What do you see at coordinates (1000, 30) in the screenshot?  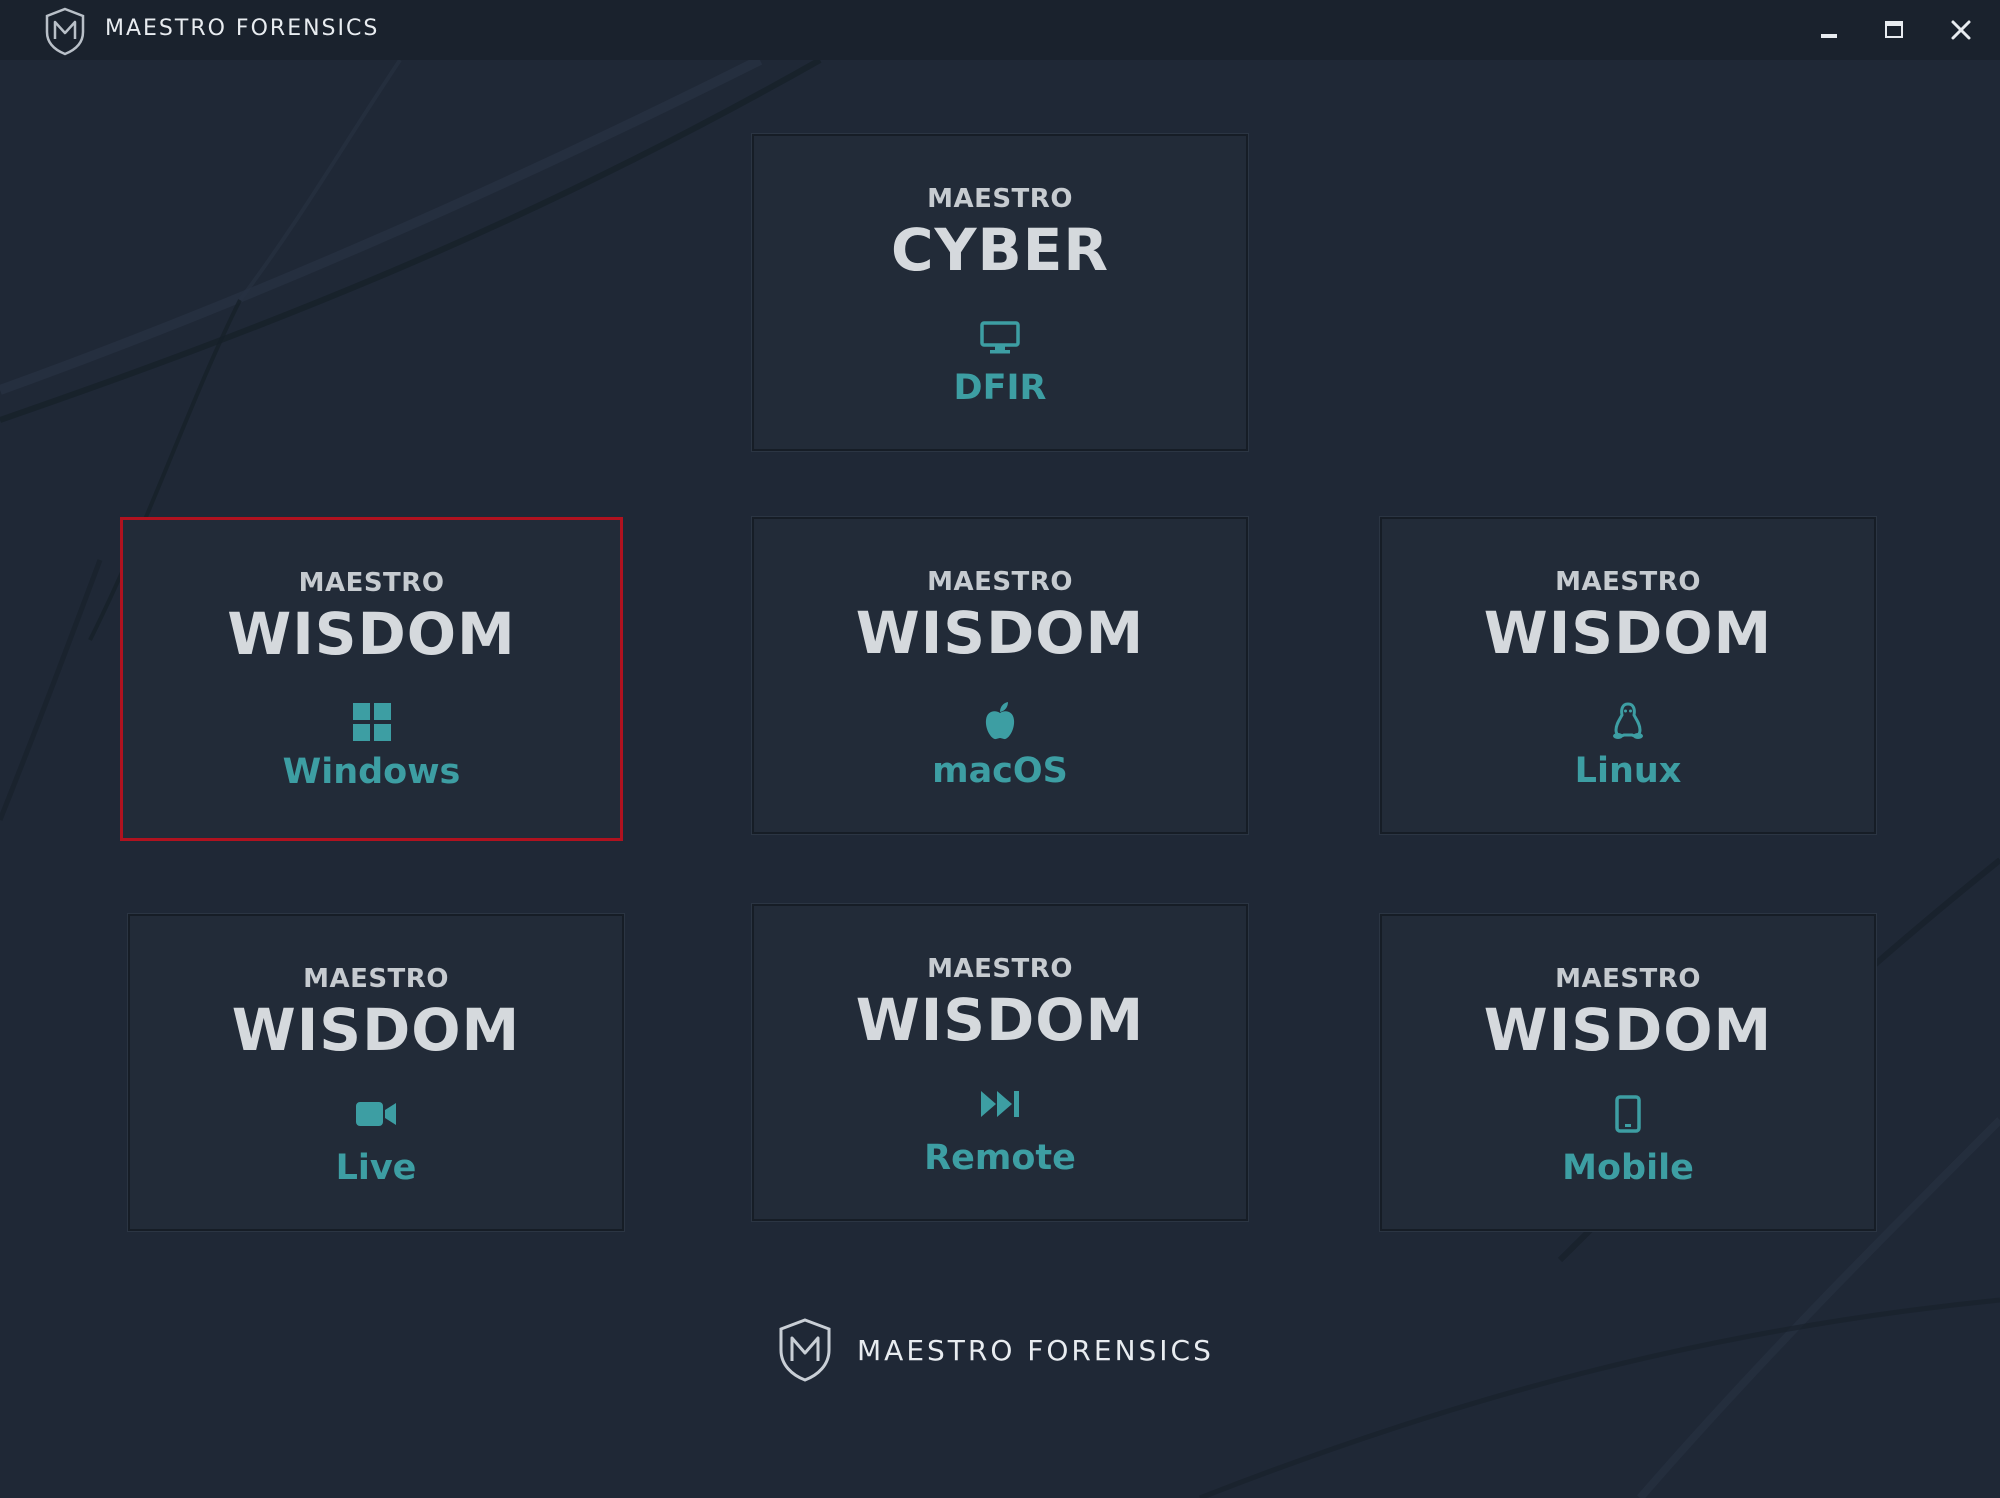 I see `title-bar: MAESTRO FORENSICS` at bounding box center [1000, 30].